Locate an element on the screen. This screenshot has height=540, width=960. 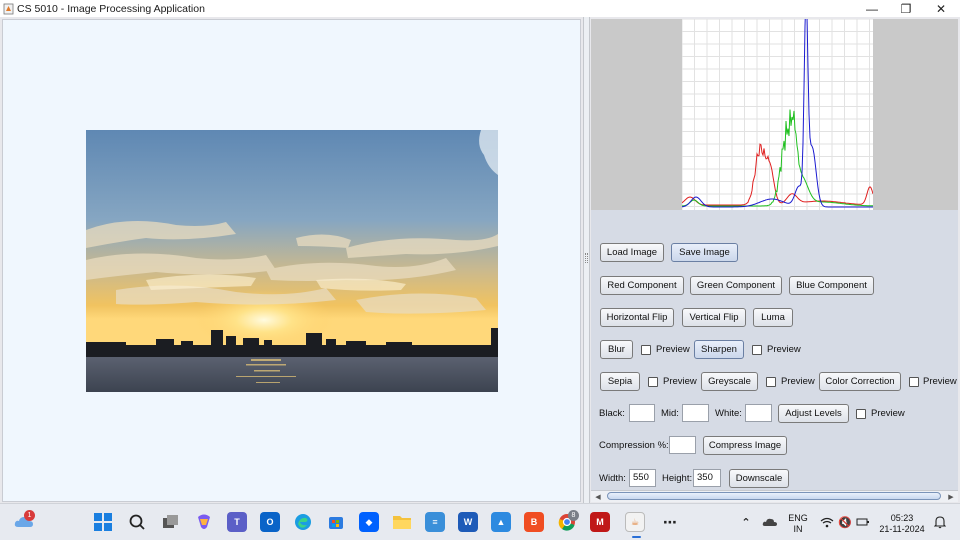
sharpen-preview-checkbox is located at coordinates (757, 350).